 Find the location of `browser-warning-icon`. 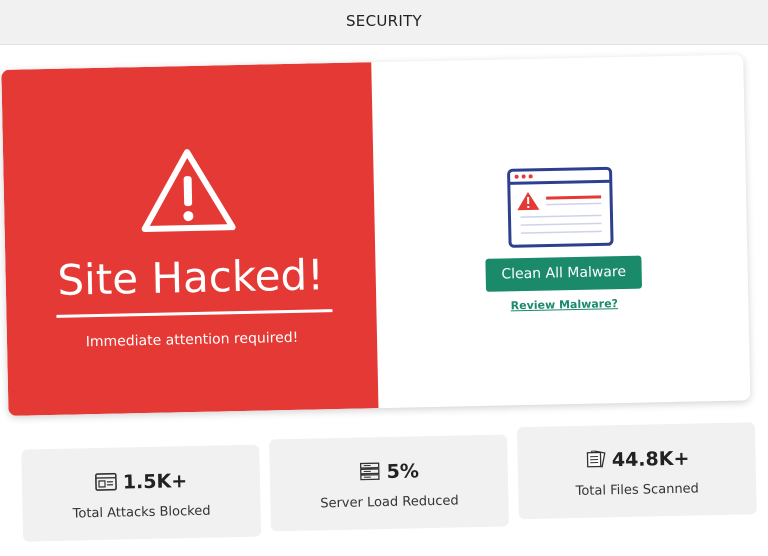

browser-warning-icon is located at coordinates (560, 207).